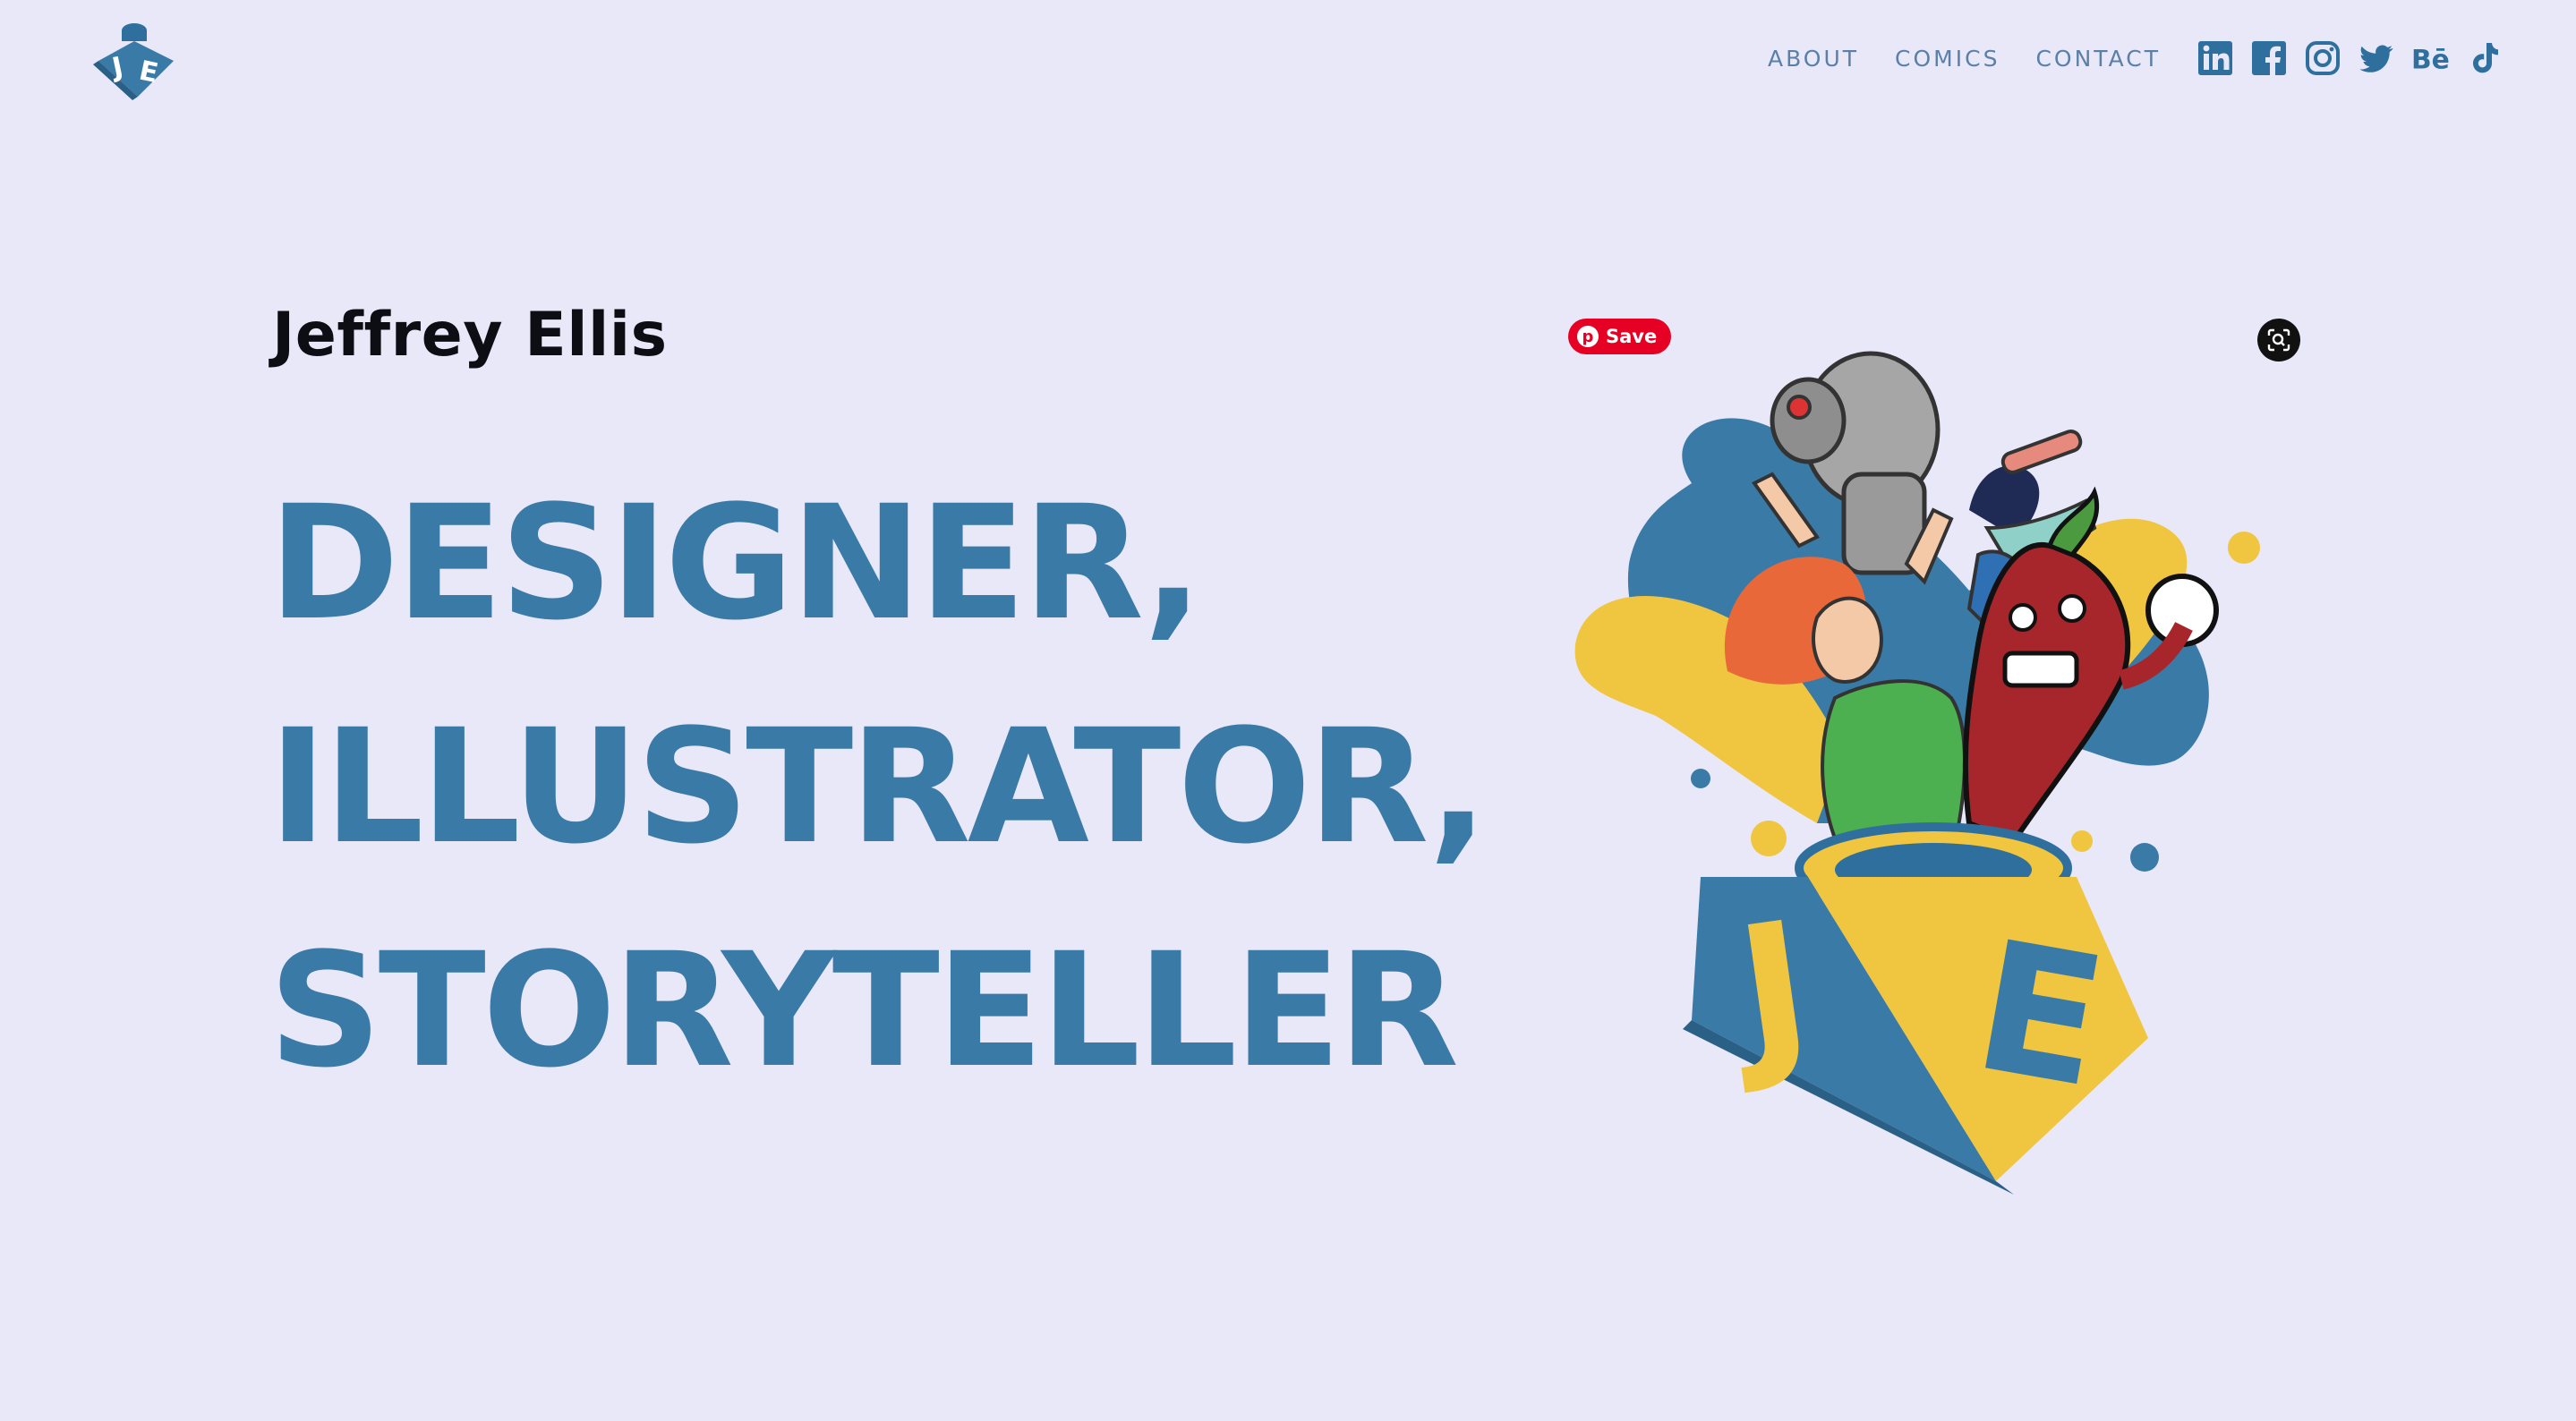  Describe the element at coordinates (2098, 59) in the screenshot. I see `nav-contact: CONTACT` at that location.